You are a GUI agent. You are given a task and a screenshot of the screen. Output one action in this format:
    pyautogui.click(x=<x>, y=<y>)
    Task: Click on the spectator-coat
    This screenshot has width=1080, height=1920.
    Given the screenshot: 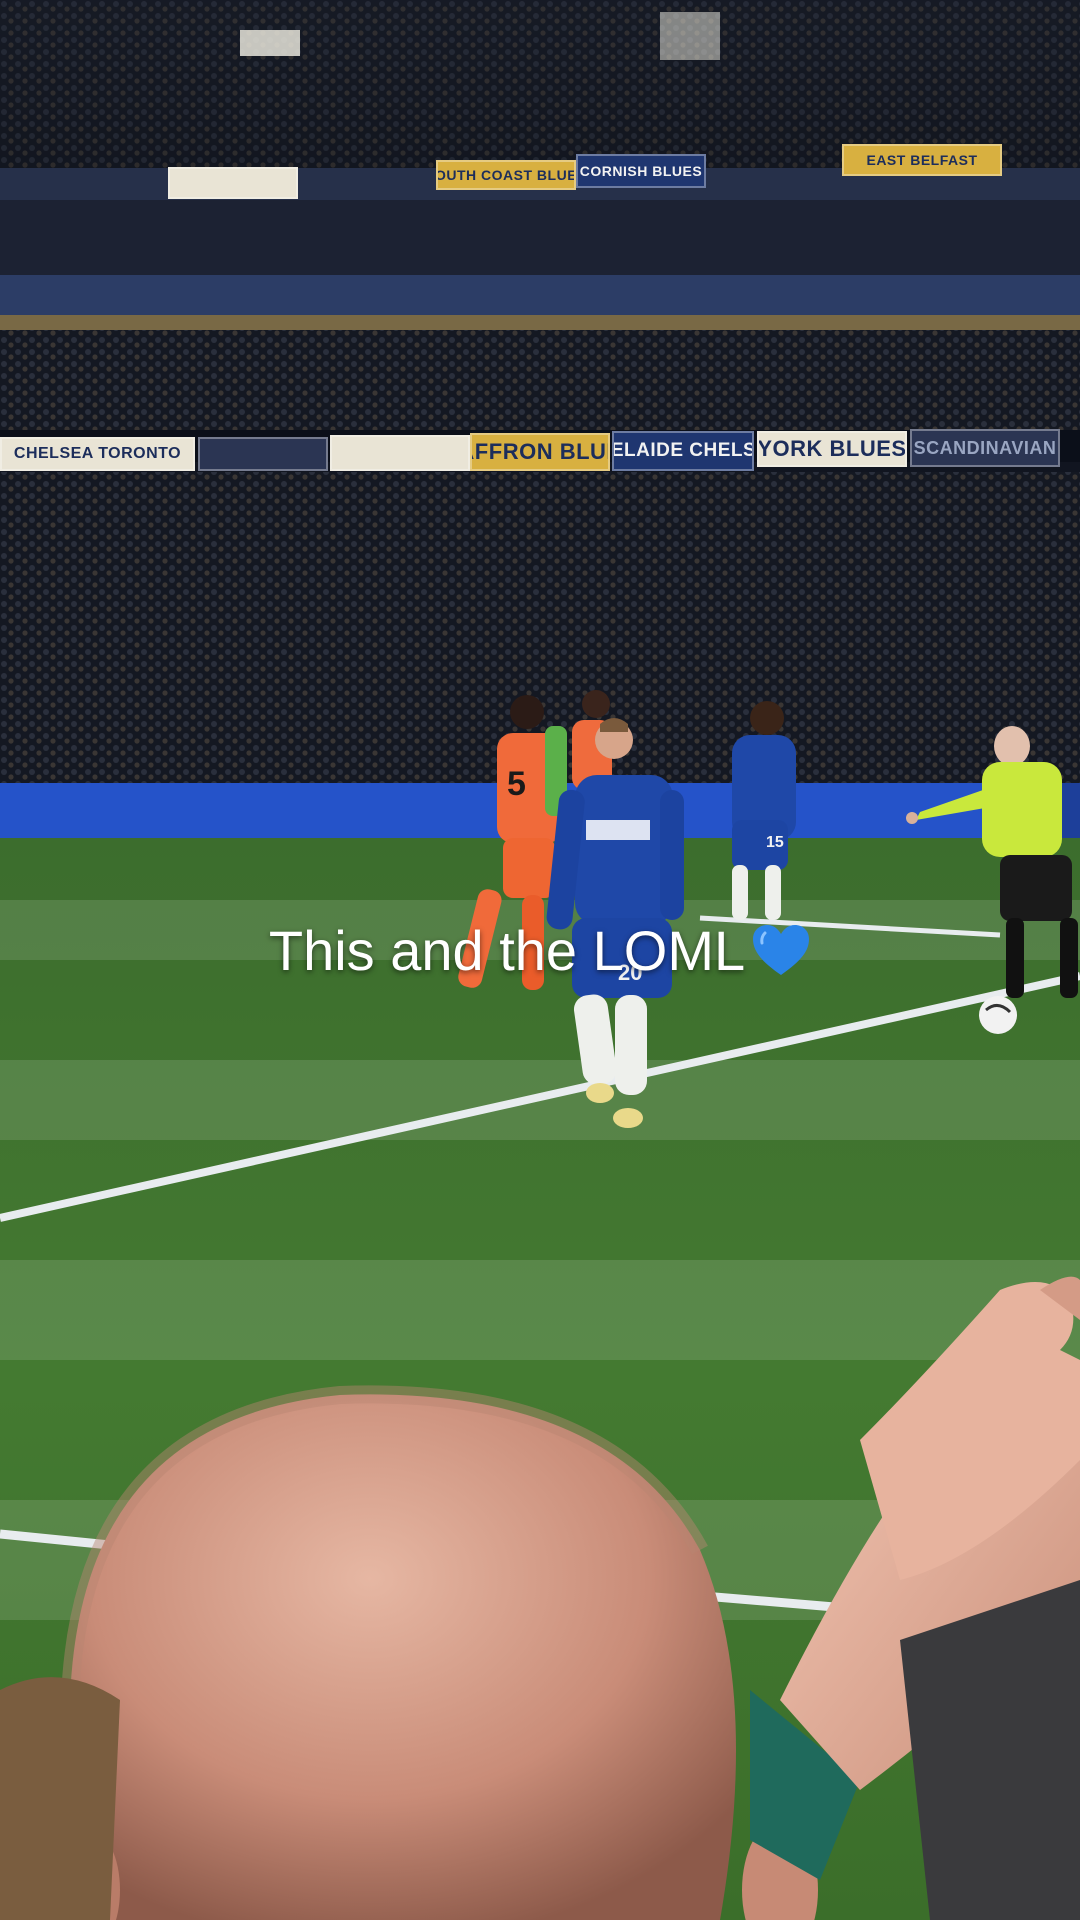 What is the action you would take?
    pyautogui.click(x=990, y=1750)
    